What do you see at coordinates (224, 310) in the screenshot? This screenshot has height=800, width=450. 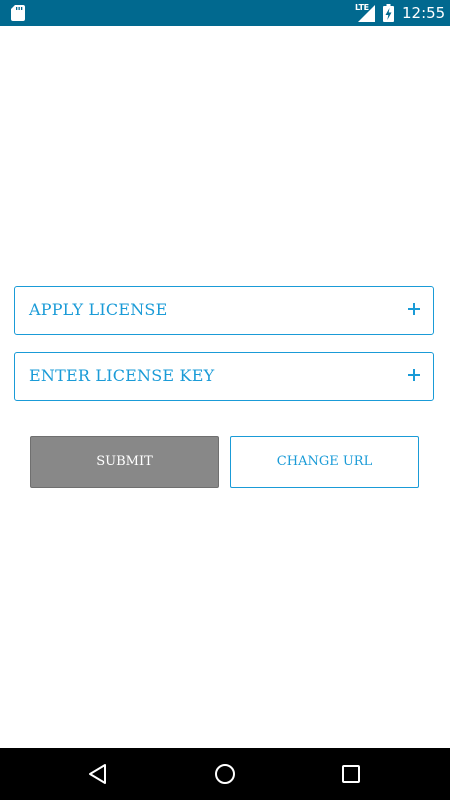 I see `apply-license-row: APPLY LICENSE` at bounding box center [224, 310].